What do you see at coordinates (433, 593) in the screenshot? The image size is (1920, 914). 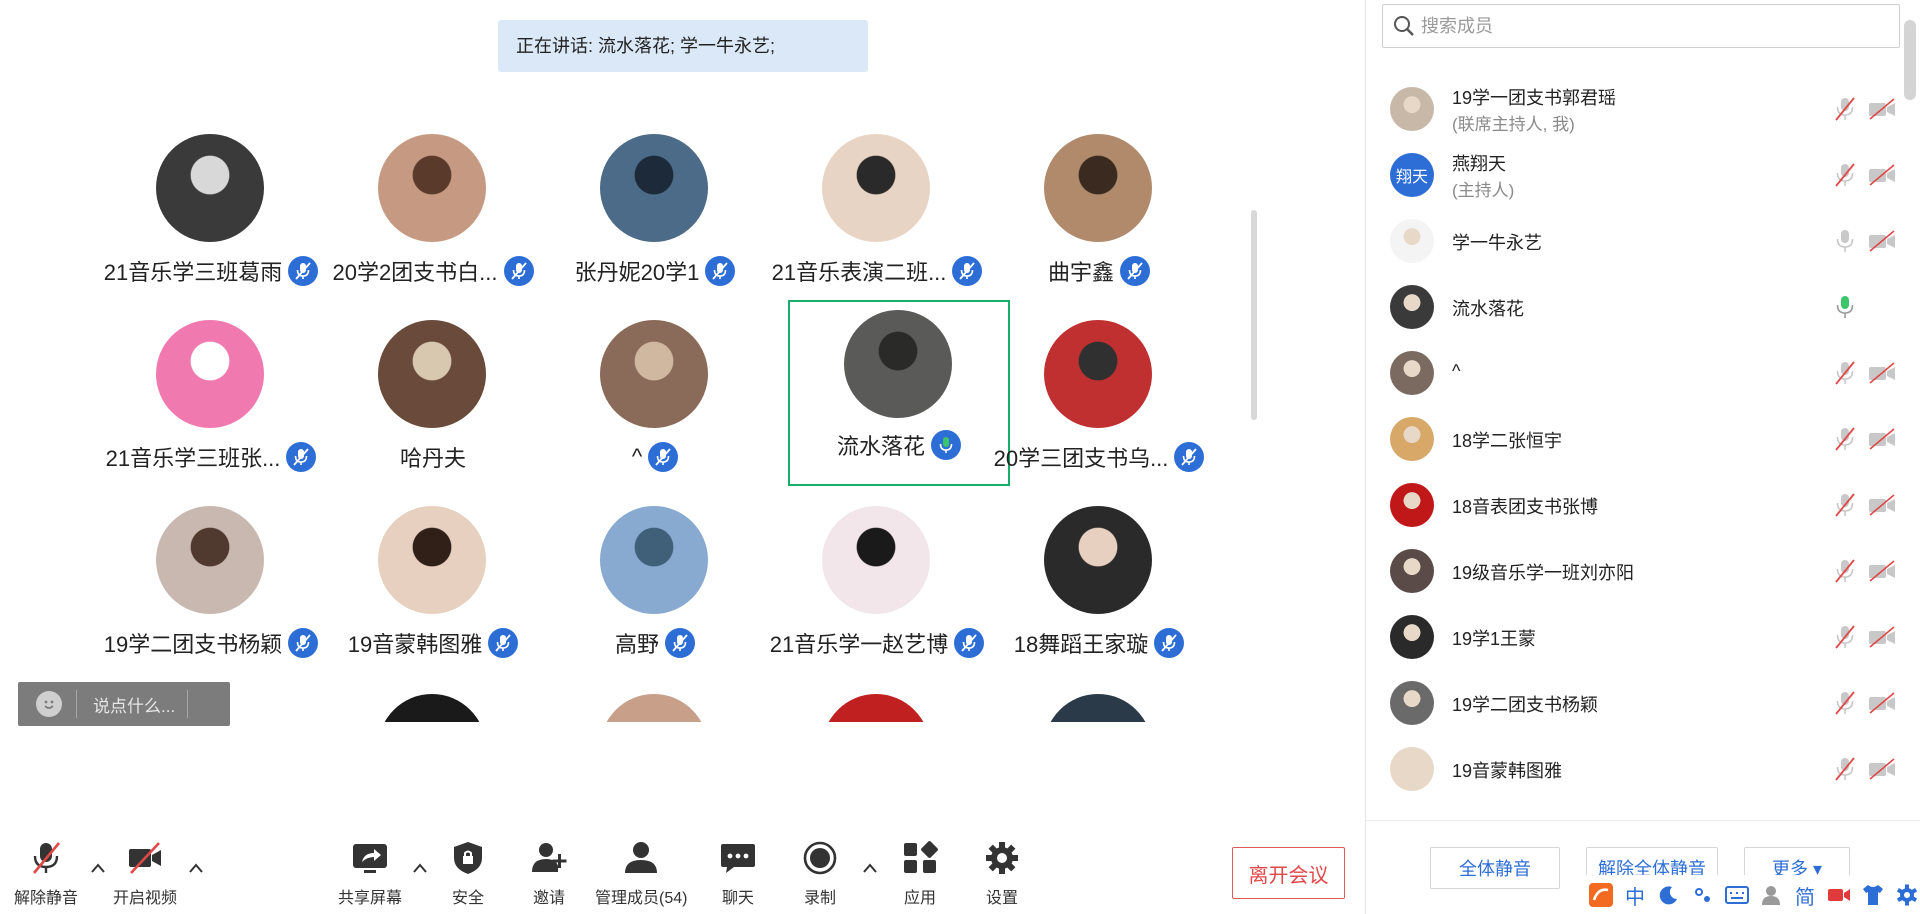 I see `participant-tile: 19音蒙韩图雅` at bounding box center [433, 593].